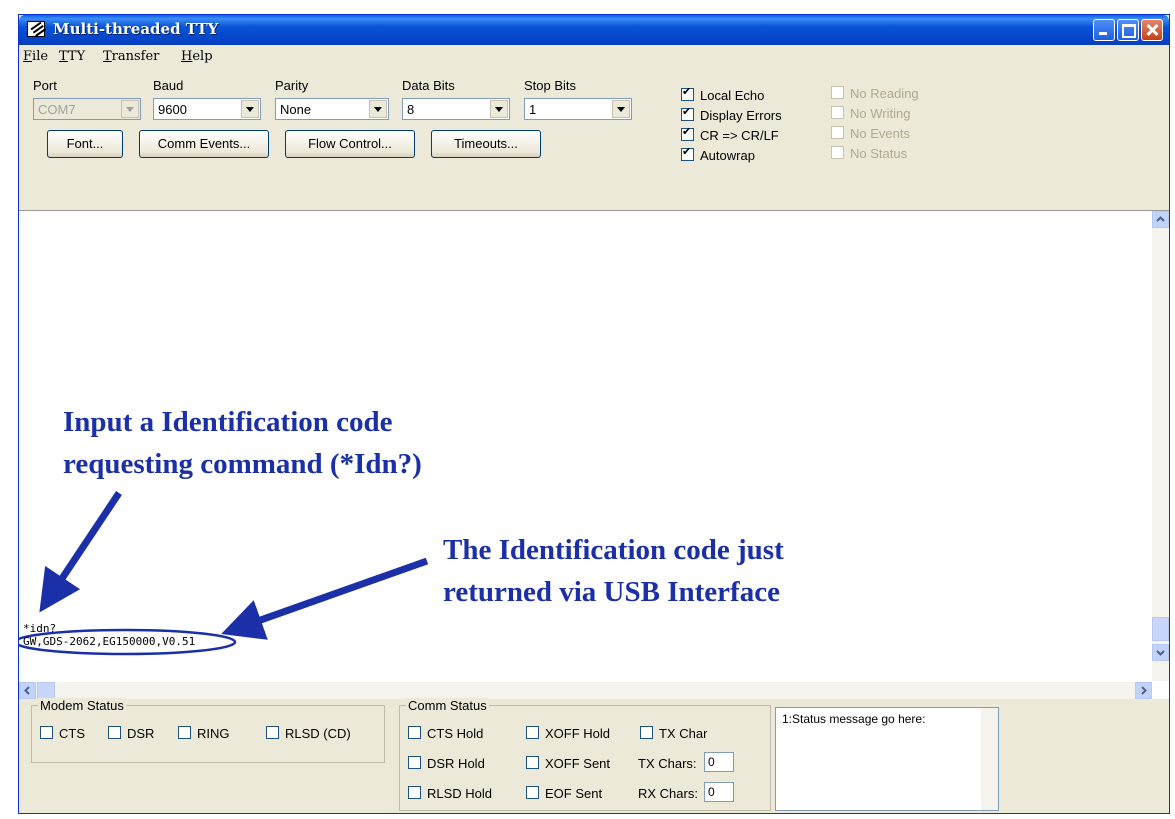 Image resolution: width=1175 pixels, height=819 pixels. What do you see at coordinates (568, 733) in the screenshot?
I see `xoff-hold-checkbox: XOFF Hold` at bounding box center [568, 733].